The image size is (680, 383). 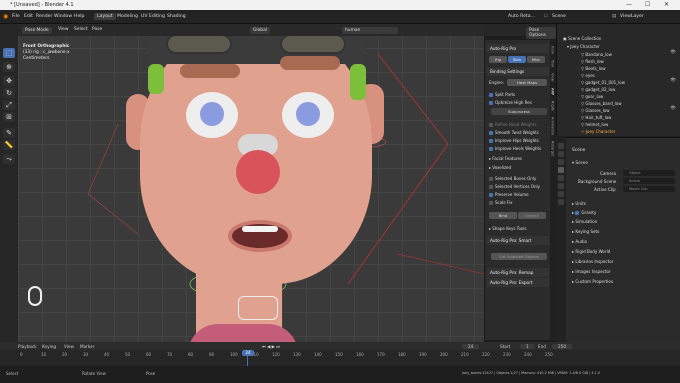 What do you see at coordinates (248, 353) in the screenshot?
I see `playhead: 24` at bounding box center [248, 353].